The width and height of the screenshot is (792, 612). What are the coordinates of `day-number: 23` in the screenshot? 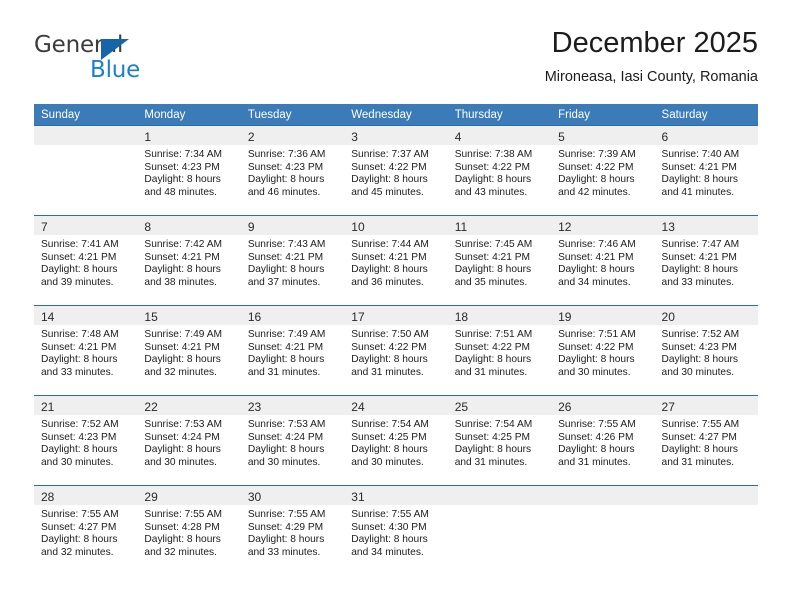 It's located at (254, 407).